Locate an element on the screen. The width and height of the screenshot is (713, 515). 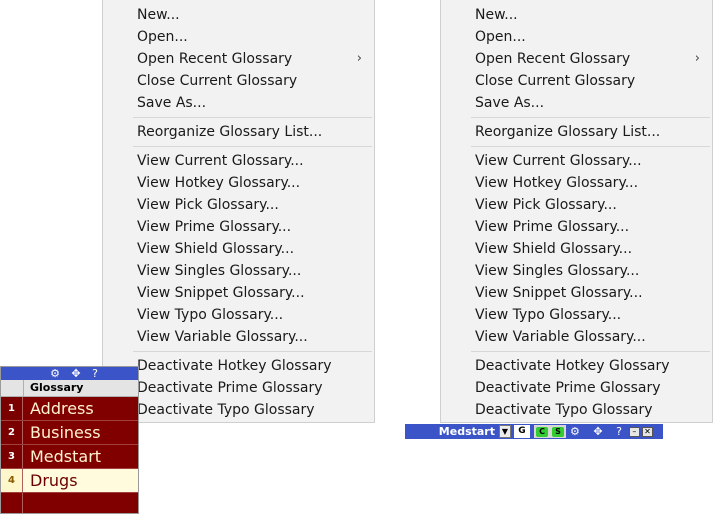
minimize-button: – is located at coordinates (634, 431).